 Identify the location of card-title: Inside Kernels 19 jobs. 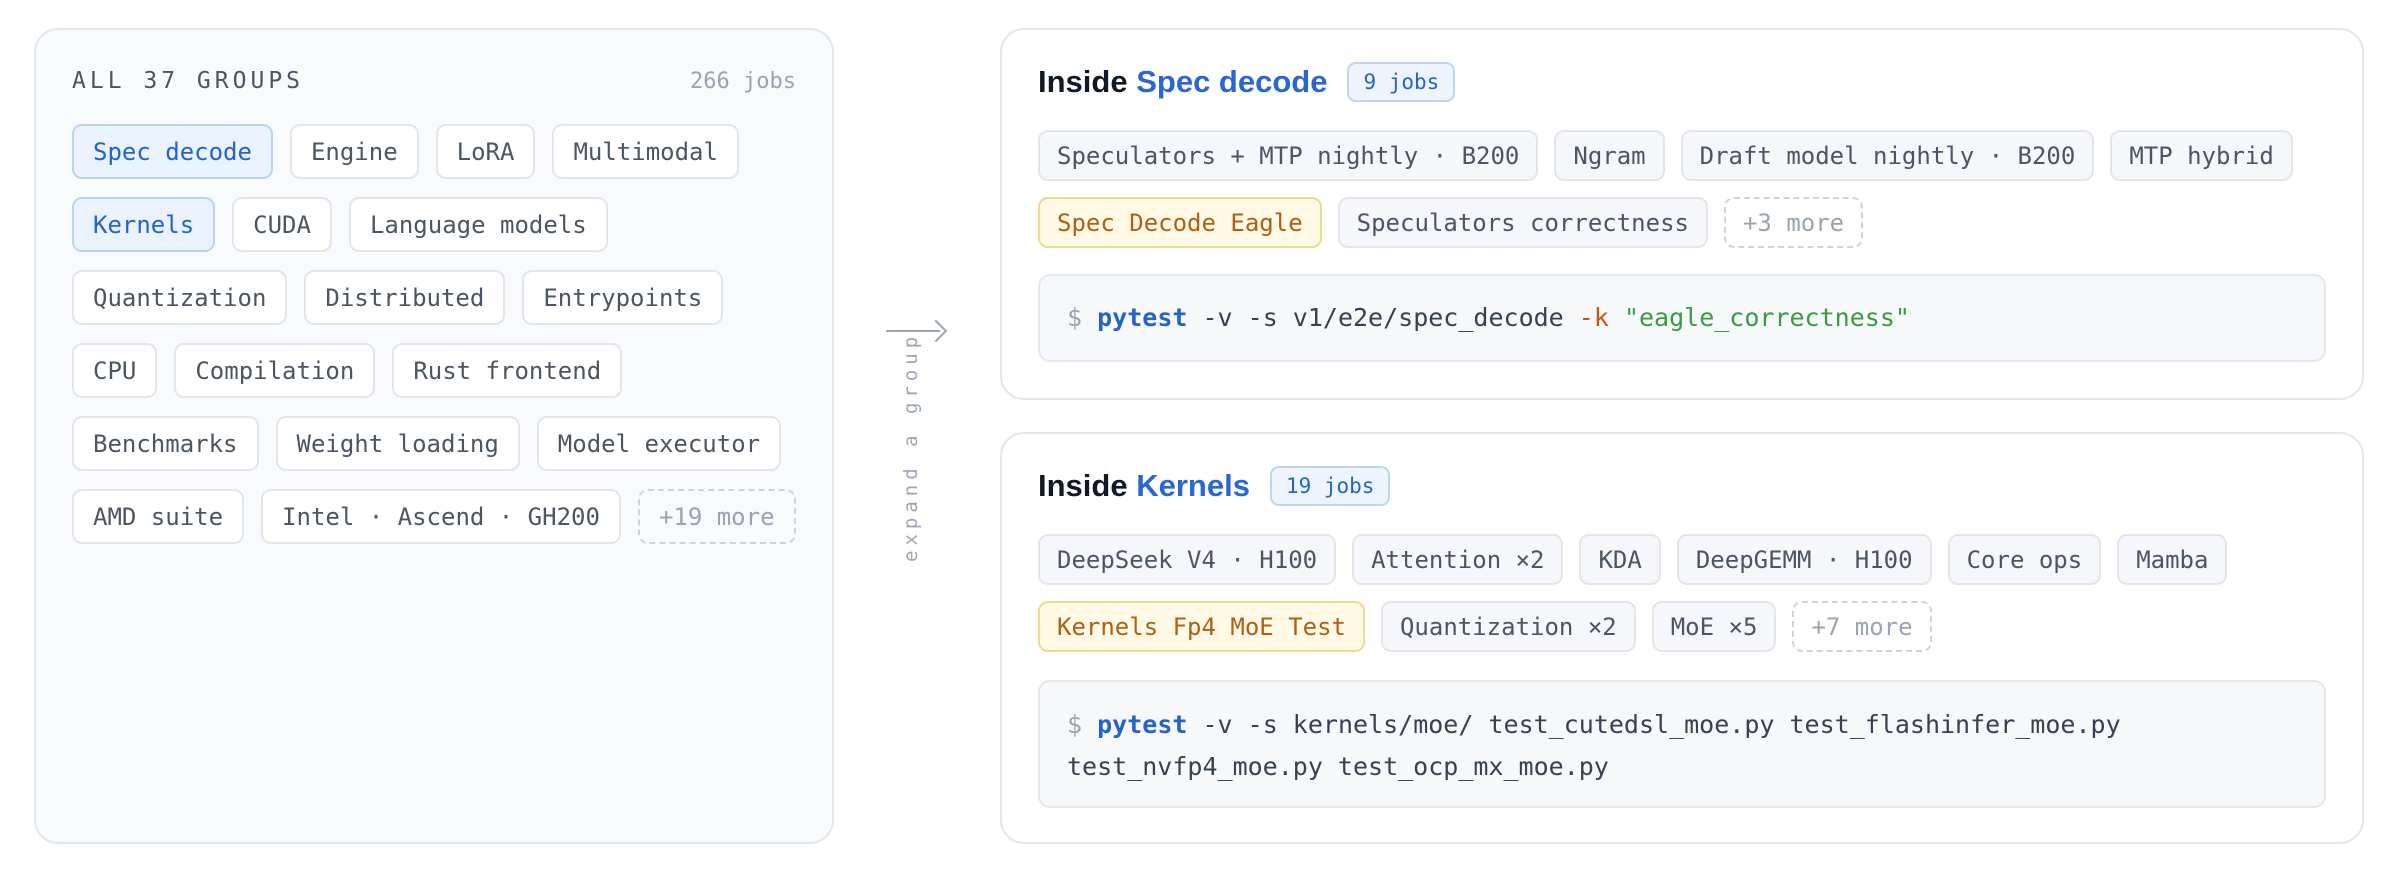
(1214, 486).